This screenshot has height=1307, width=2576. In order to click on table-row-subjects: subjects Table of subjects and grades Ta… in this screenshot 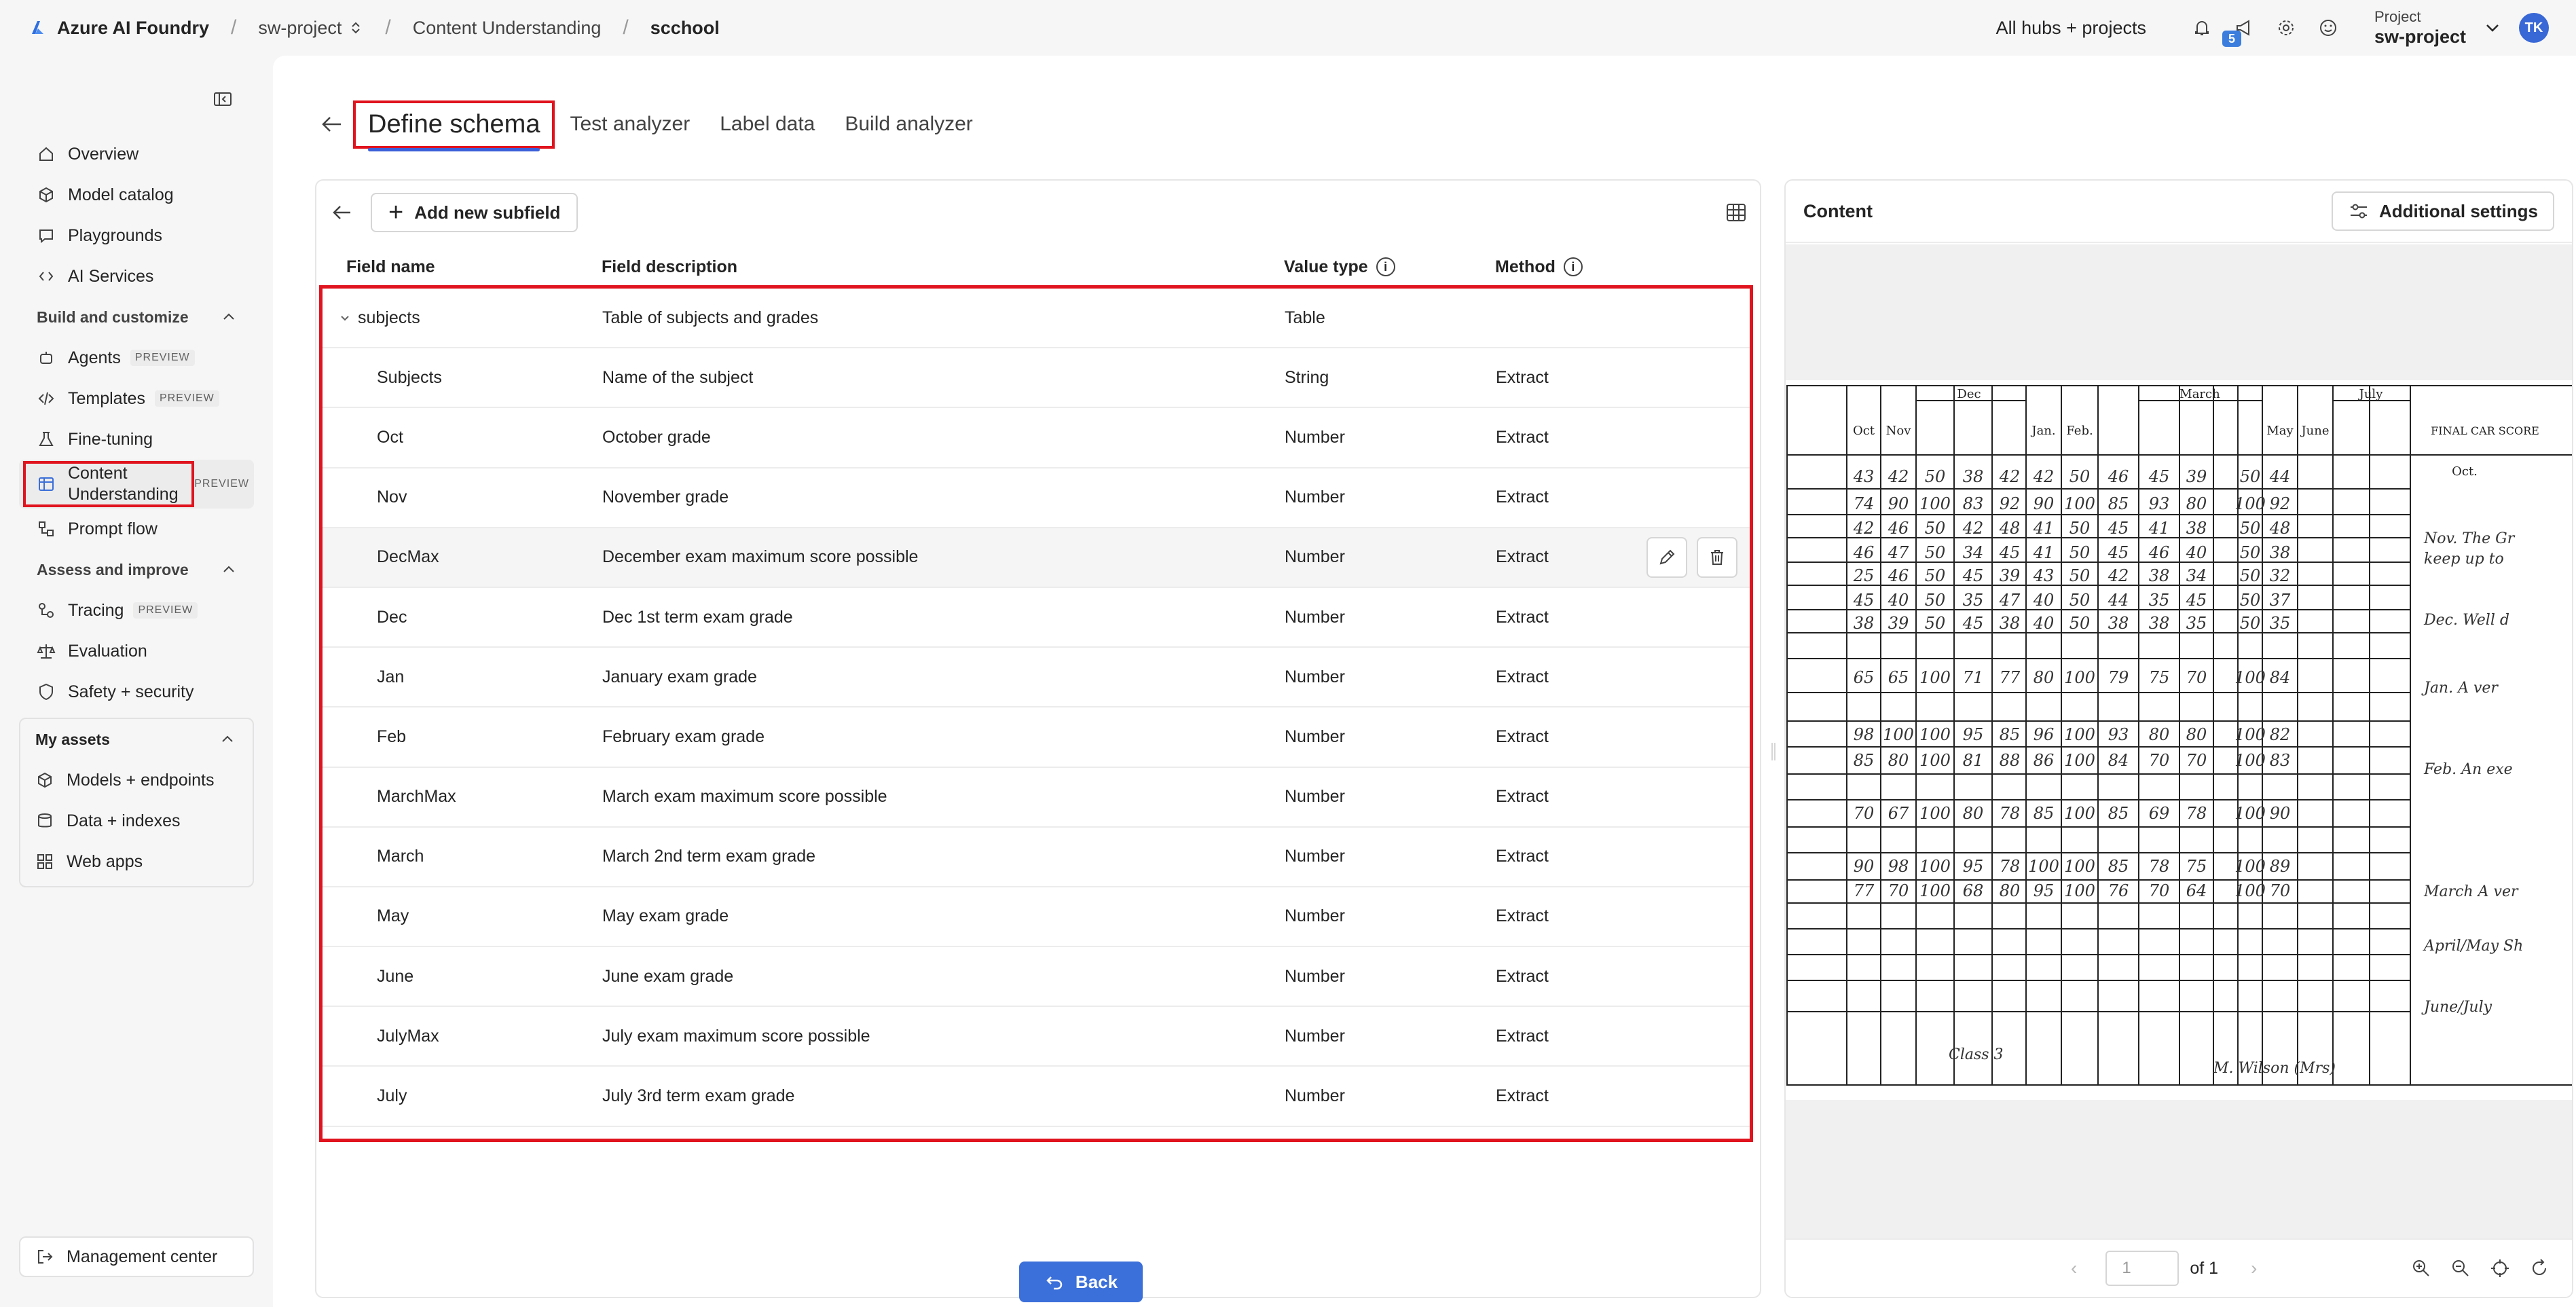, I will do `click(1036, 319)`.